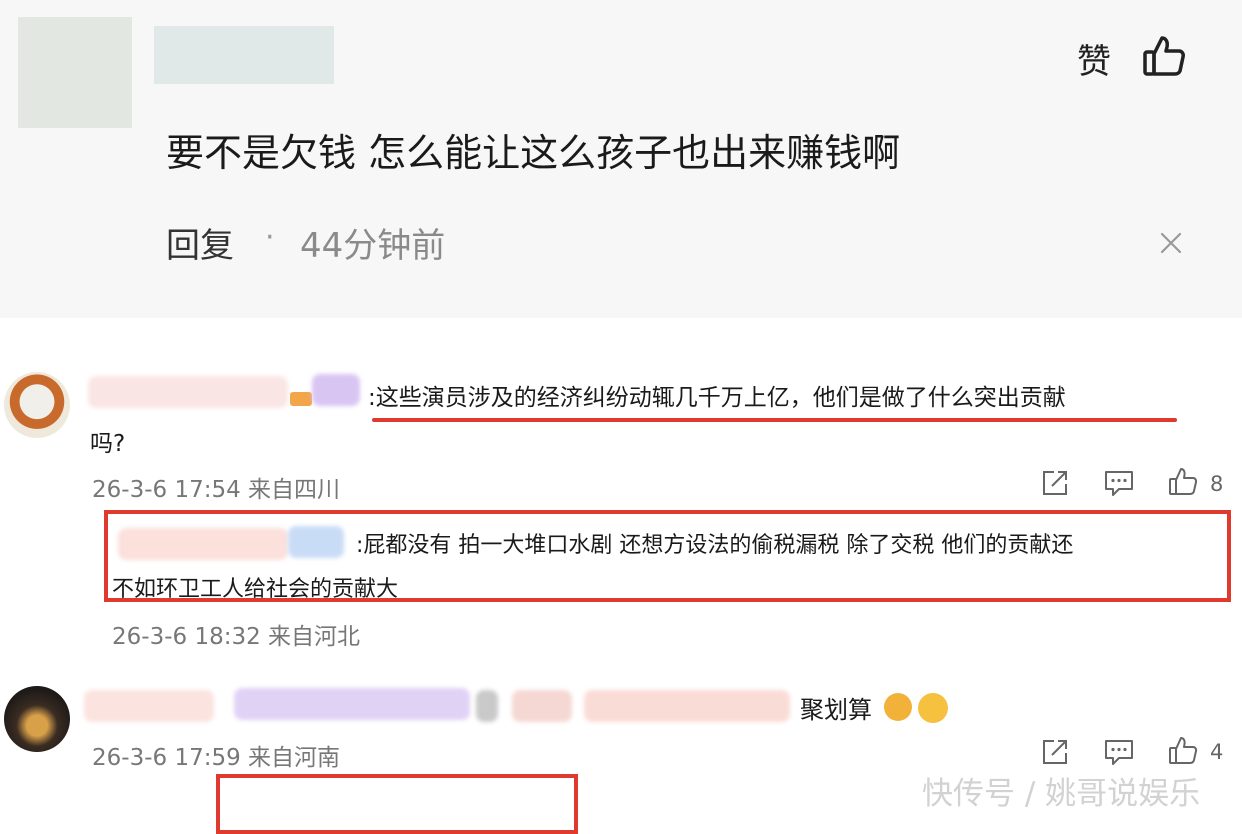 This screenshot has width=1242, height=834. Describe the element at coordinates (200, 242) in the screenshot. I see `reply-button: 回复` at that location.